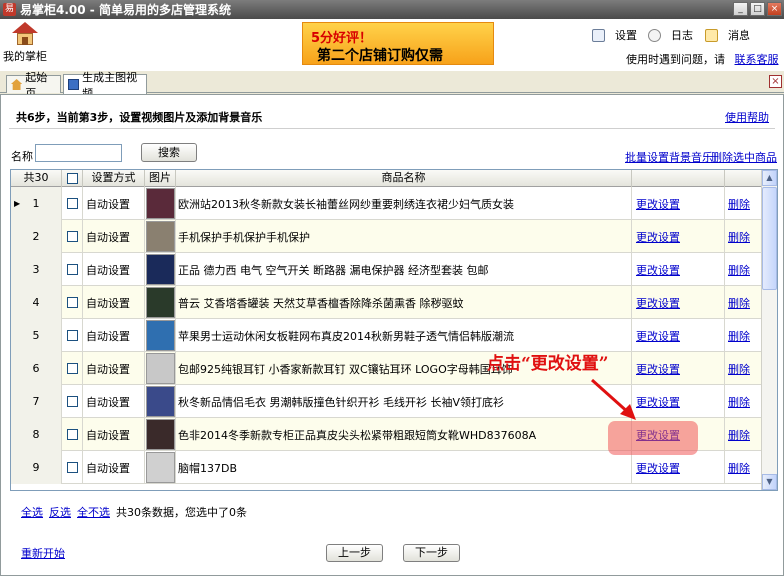 The height and width of the screenshot is (576, 784). I want to click on log-link: 日志, so click(670, 35).